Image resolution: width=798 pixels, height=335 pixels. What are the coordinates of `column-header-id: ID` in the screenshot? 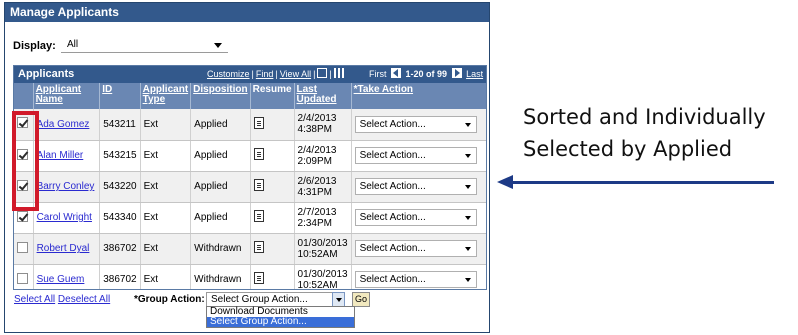 It's located at (120, 96).